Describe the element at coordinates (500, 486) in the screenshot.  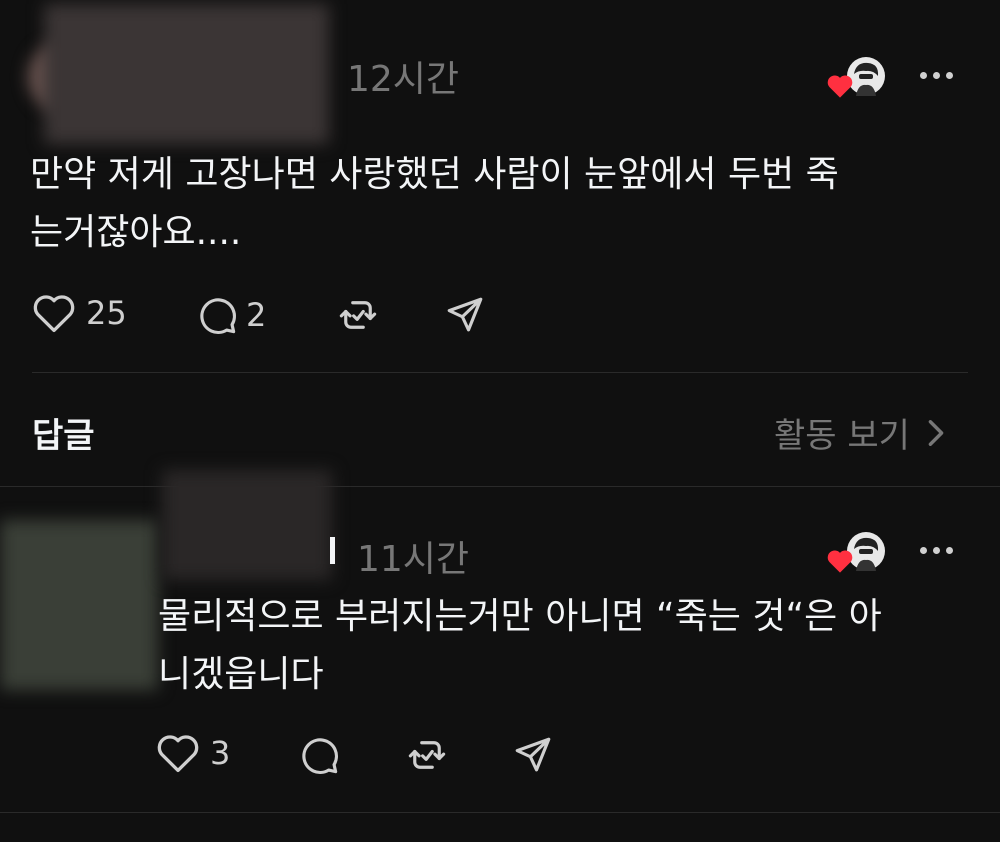
I see `divider-middle` at that location.